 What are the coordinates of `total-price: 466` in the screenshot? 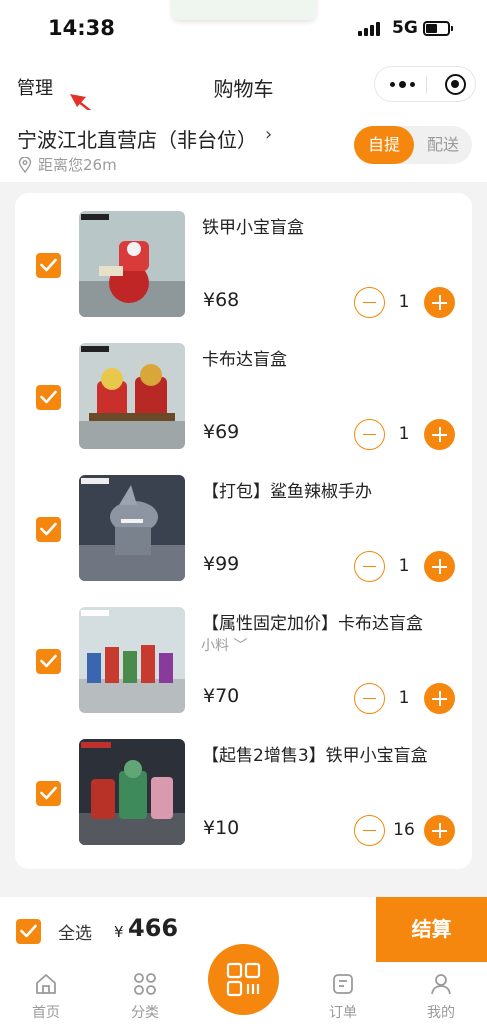 It's located at (153, 928).